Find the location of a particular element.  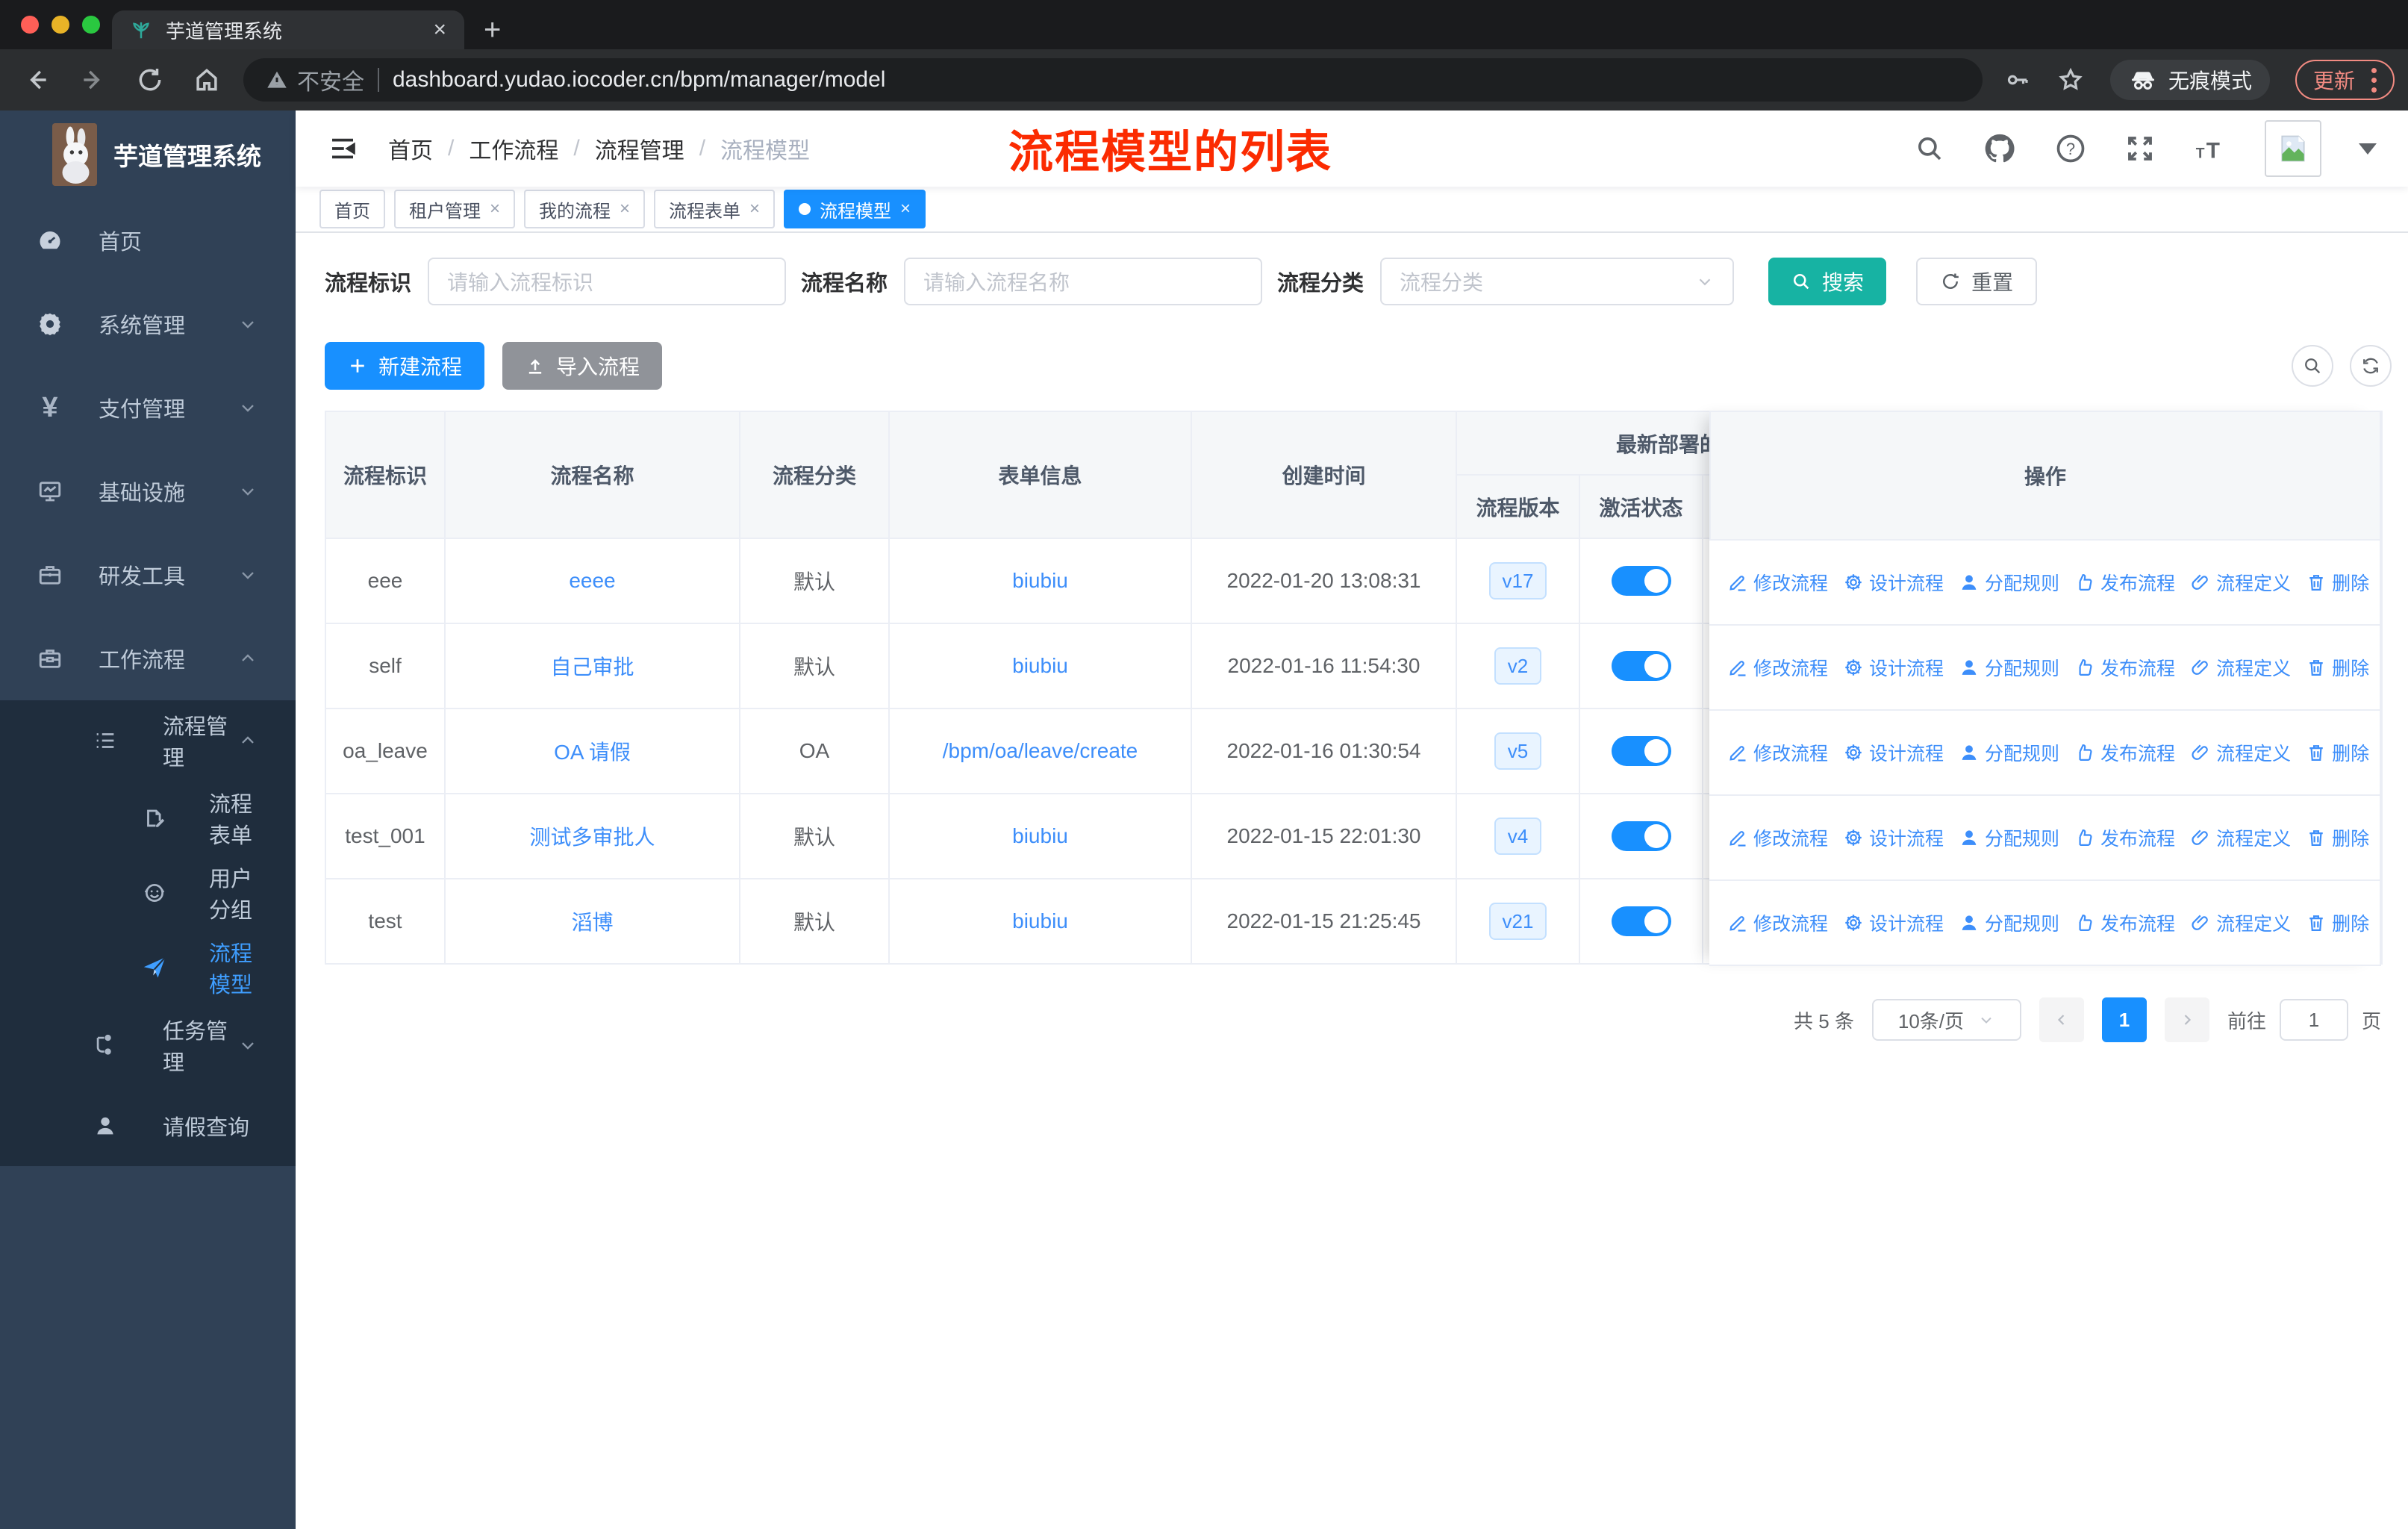

bookmark-star-icon is located at coordinates (2070, 80).